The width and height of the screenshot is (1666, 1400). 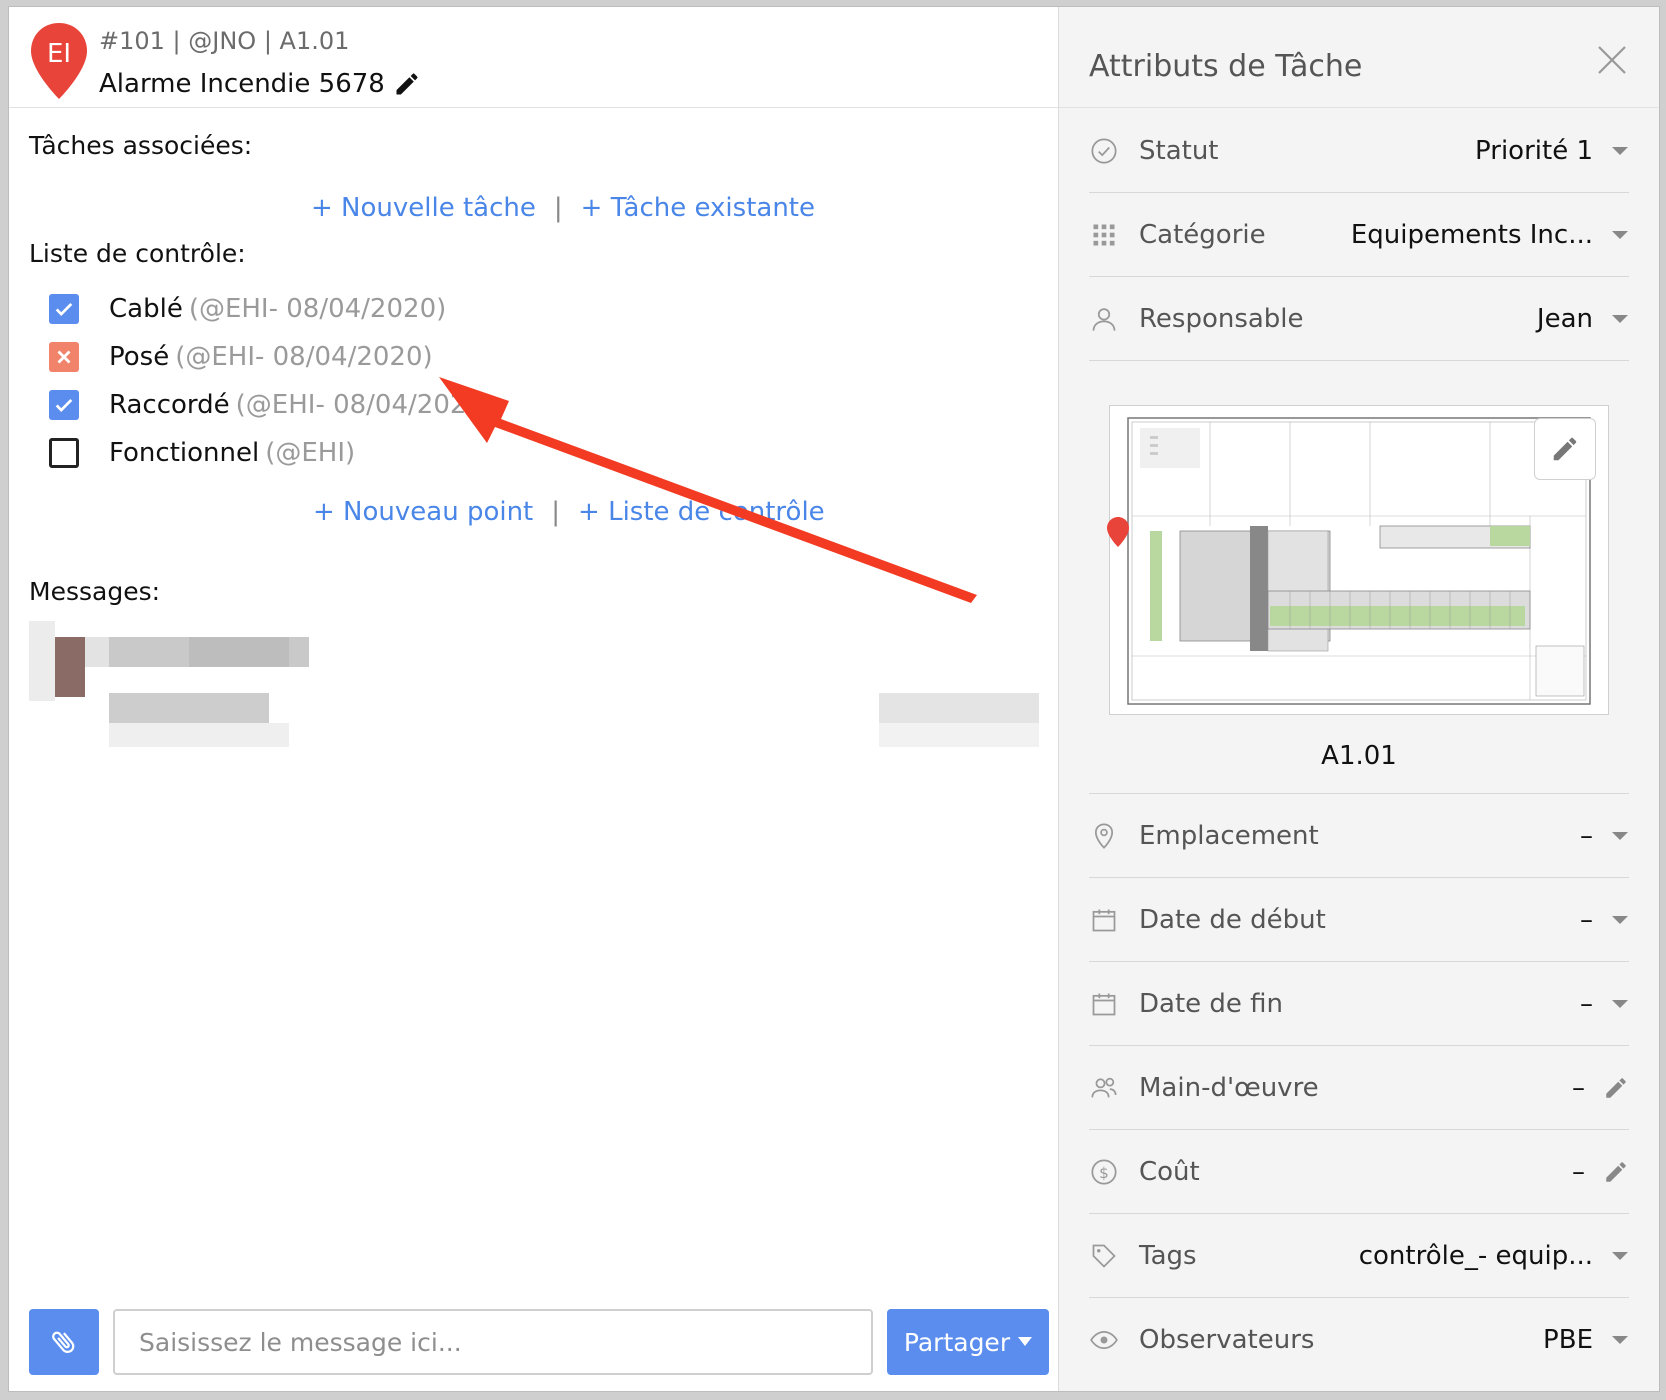 I want to click on checklist-item: Fonctionnel (@EHI), so click(x=202, y=453).